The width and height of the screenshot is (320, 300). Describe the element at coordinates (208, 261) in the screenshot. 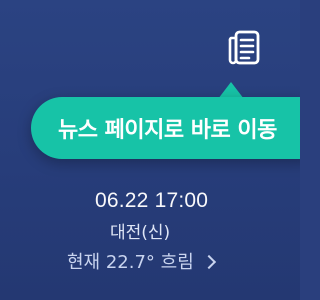

I see `chevron-right-icon` at that location.